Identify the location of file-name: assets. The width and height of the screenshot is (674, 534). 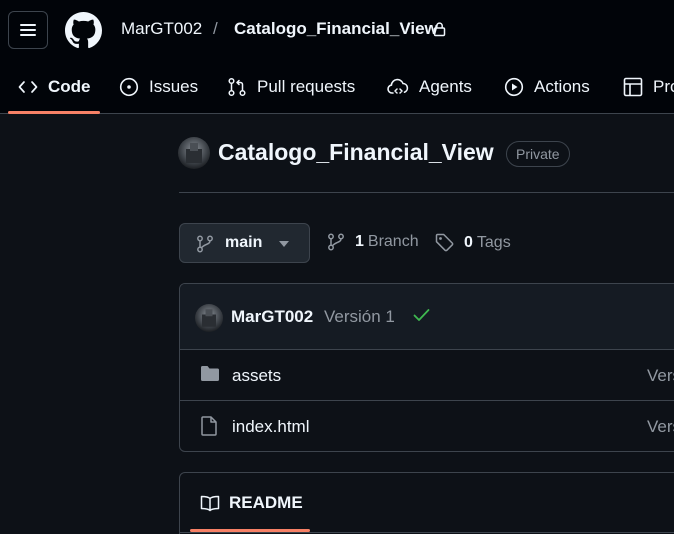
(256, 376).